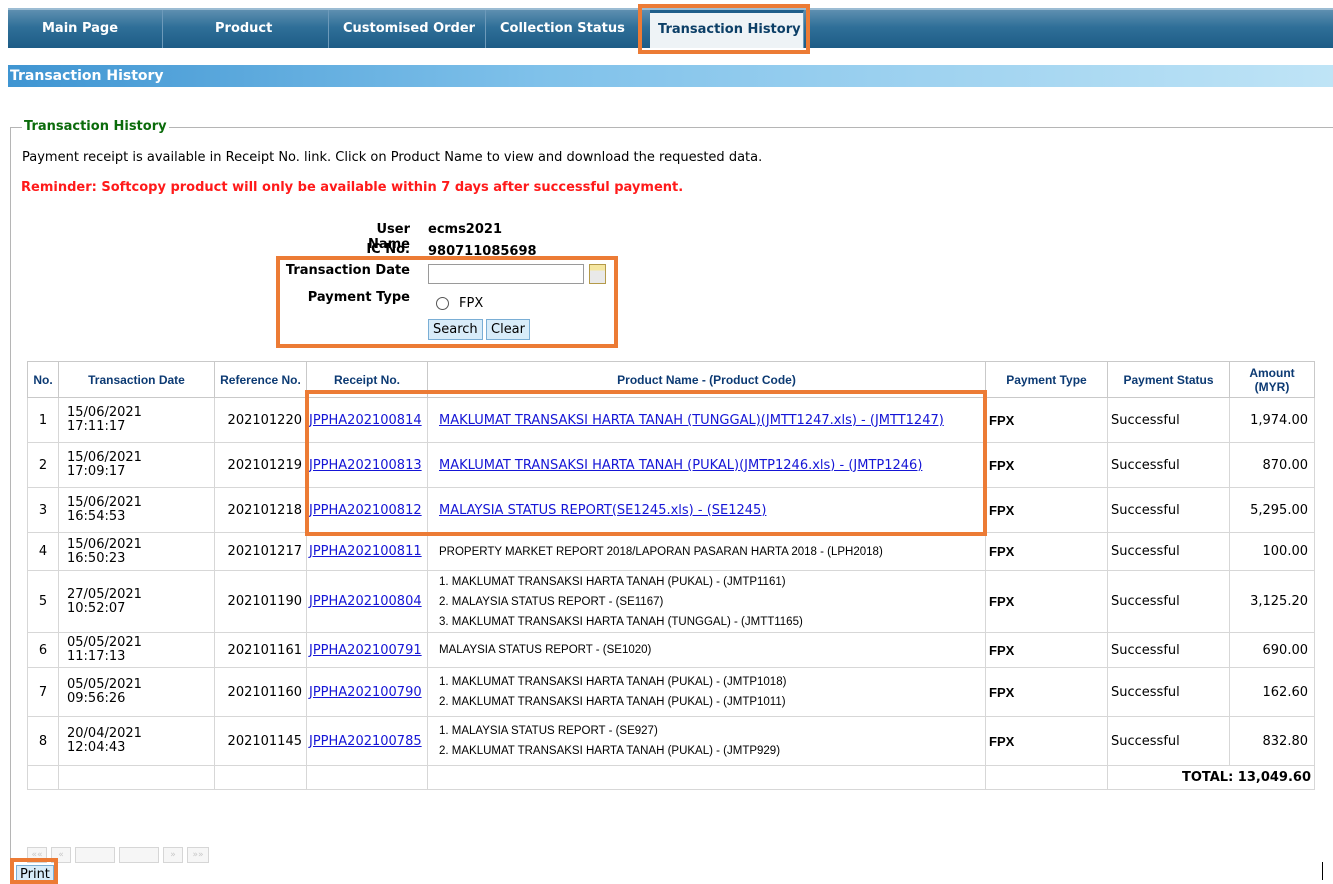 The image size is (1333, 884). What do you see at coordinates (465, 229) in the screenshot?
I see `user-name-value: ecms2021` at bounding box center [465, 229].